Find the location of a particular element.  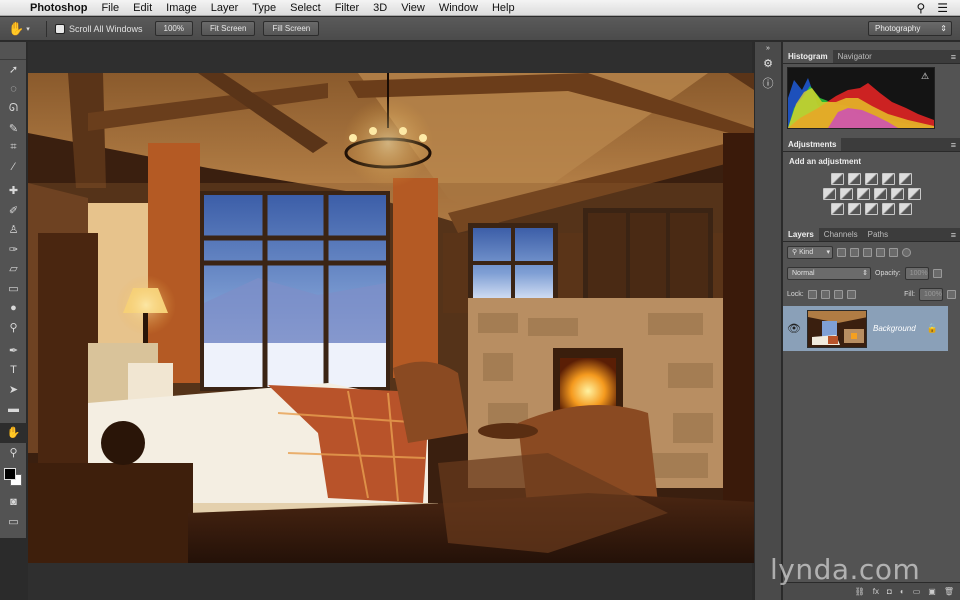

brush-icon: ✐ is located at coordinates (13, 211).